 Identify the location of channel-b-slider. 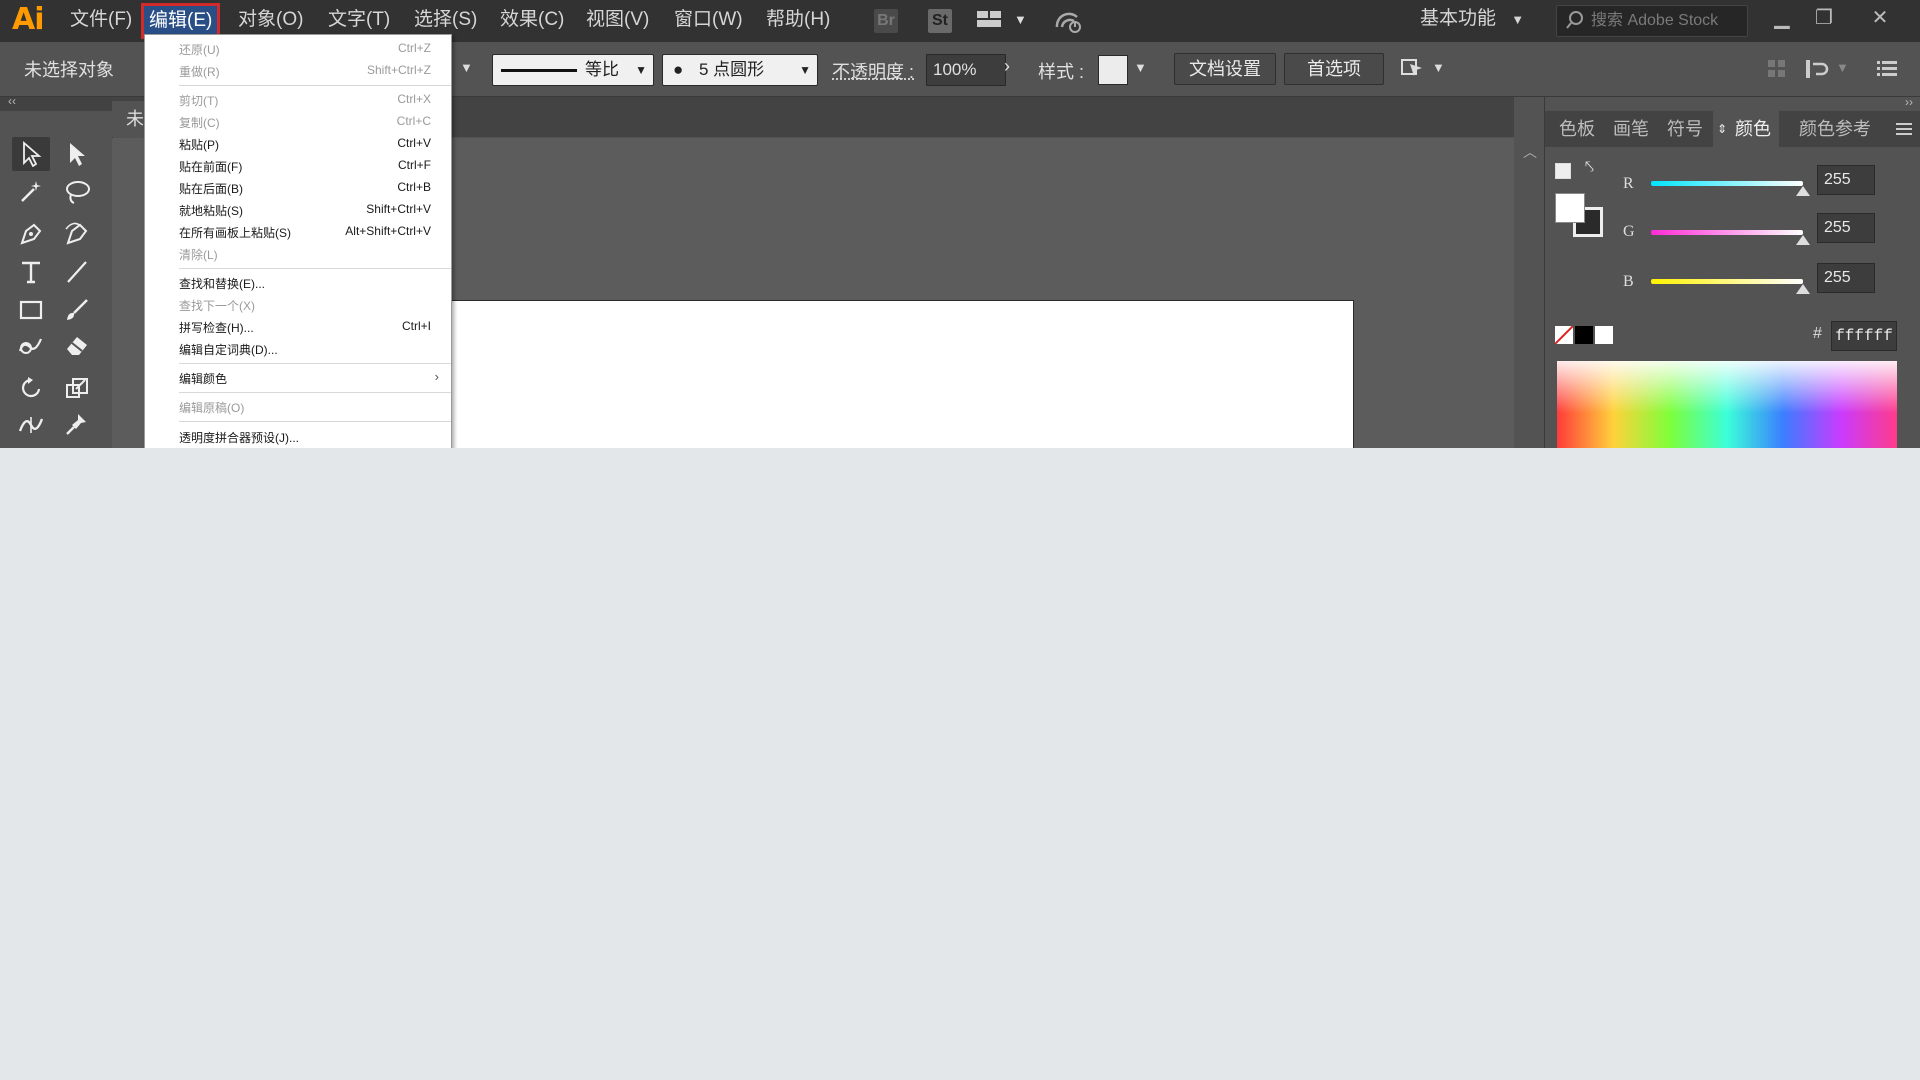
(1727, 281).